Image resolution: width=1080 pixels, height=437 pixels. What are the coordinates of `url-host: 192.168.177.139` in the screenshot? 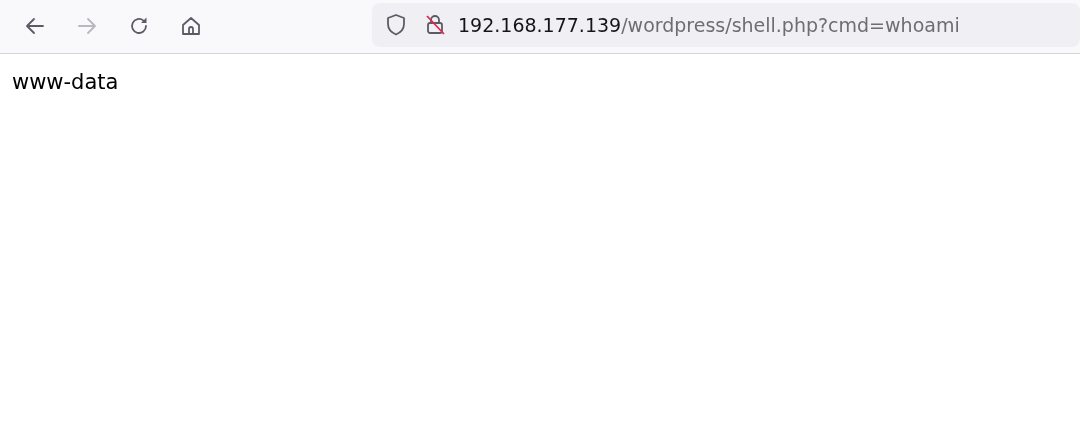 It's located at (540, 24).